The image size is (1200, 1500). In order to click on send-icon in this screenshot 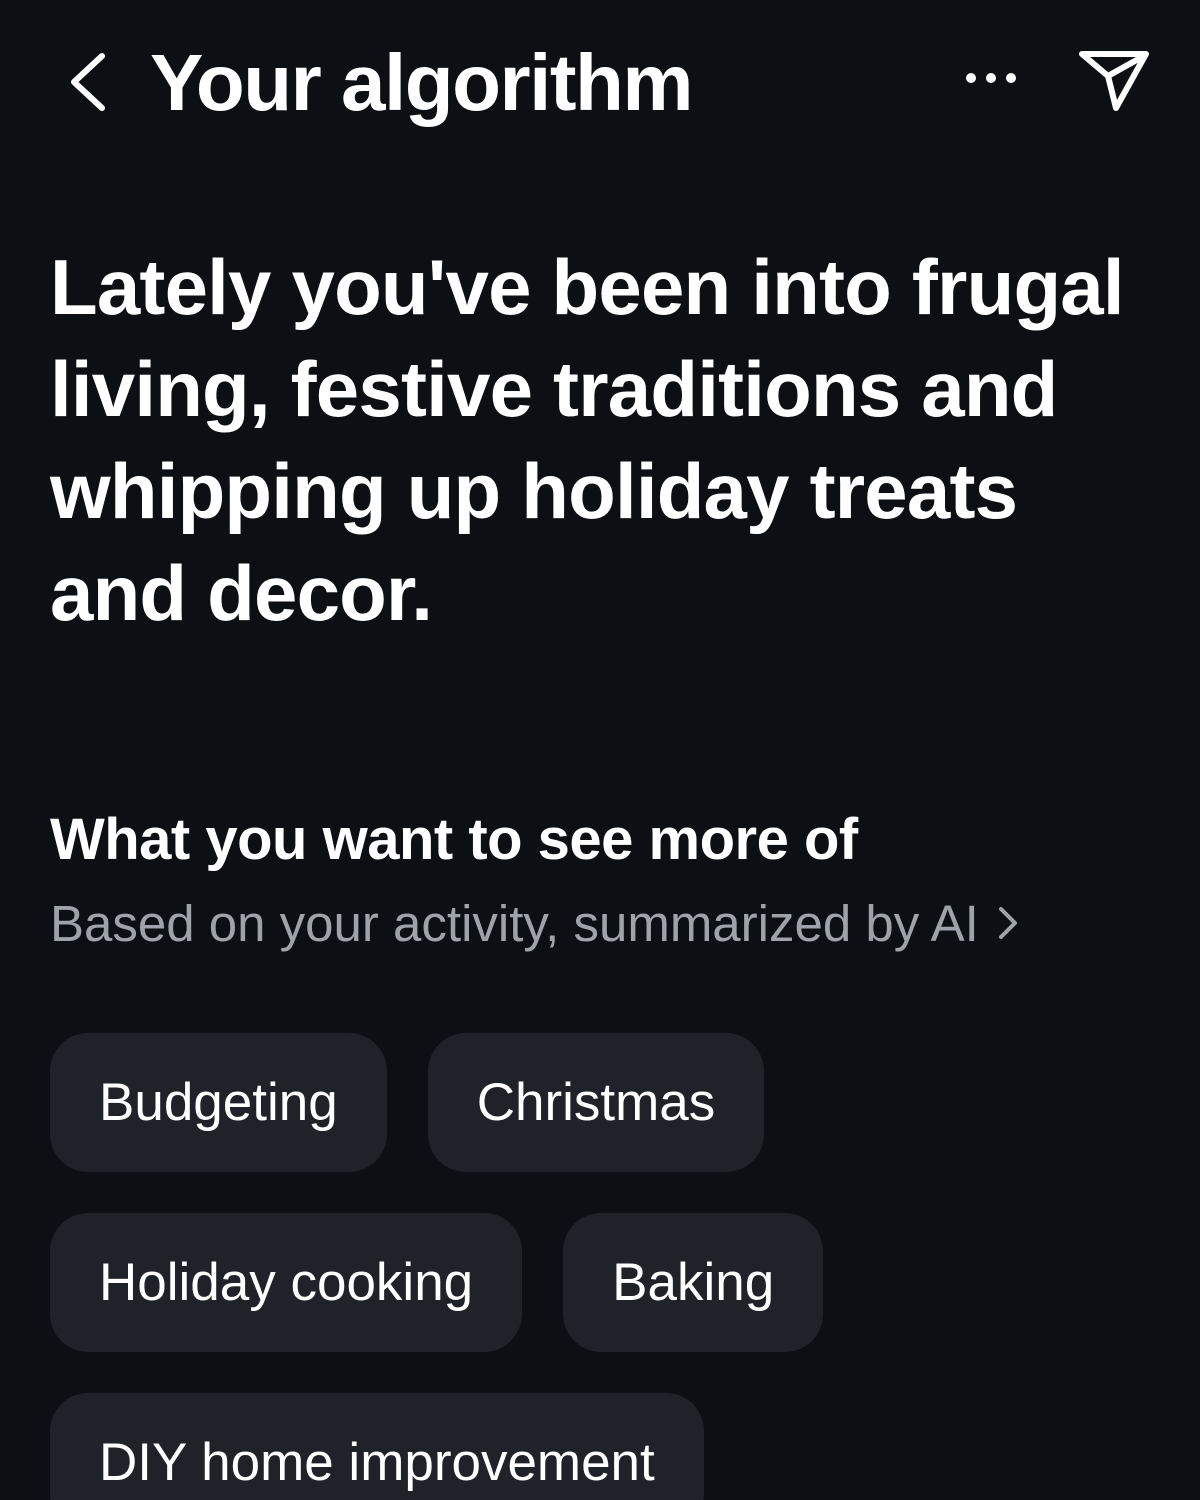, I will do `click(1114, 81)`.